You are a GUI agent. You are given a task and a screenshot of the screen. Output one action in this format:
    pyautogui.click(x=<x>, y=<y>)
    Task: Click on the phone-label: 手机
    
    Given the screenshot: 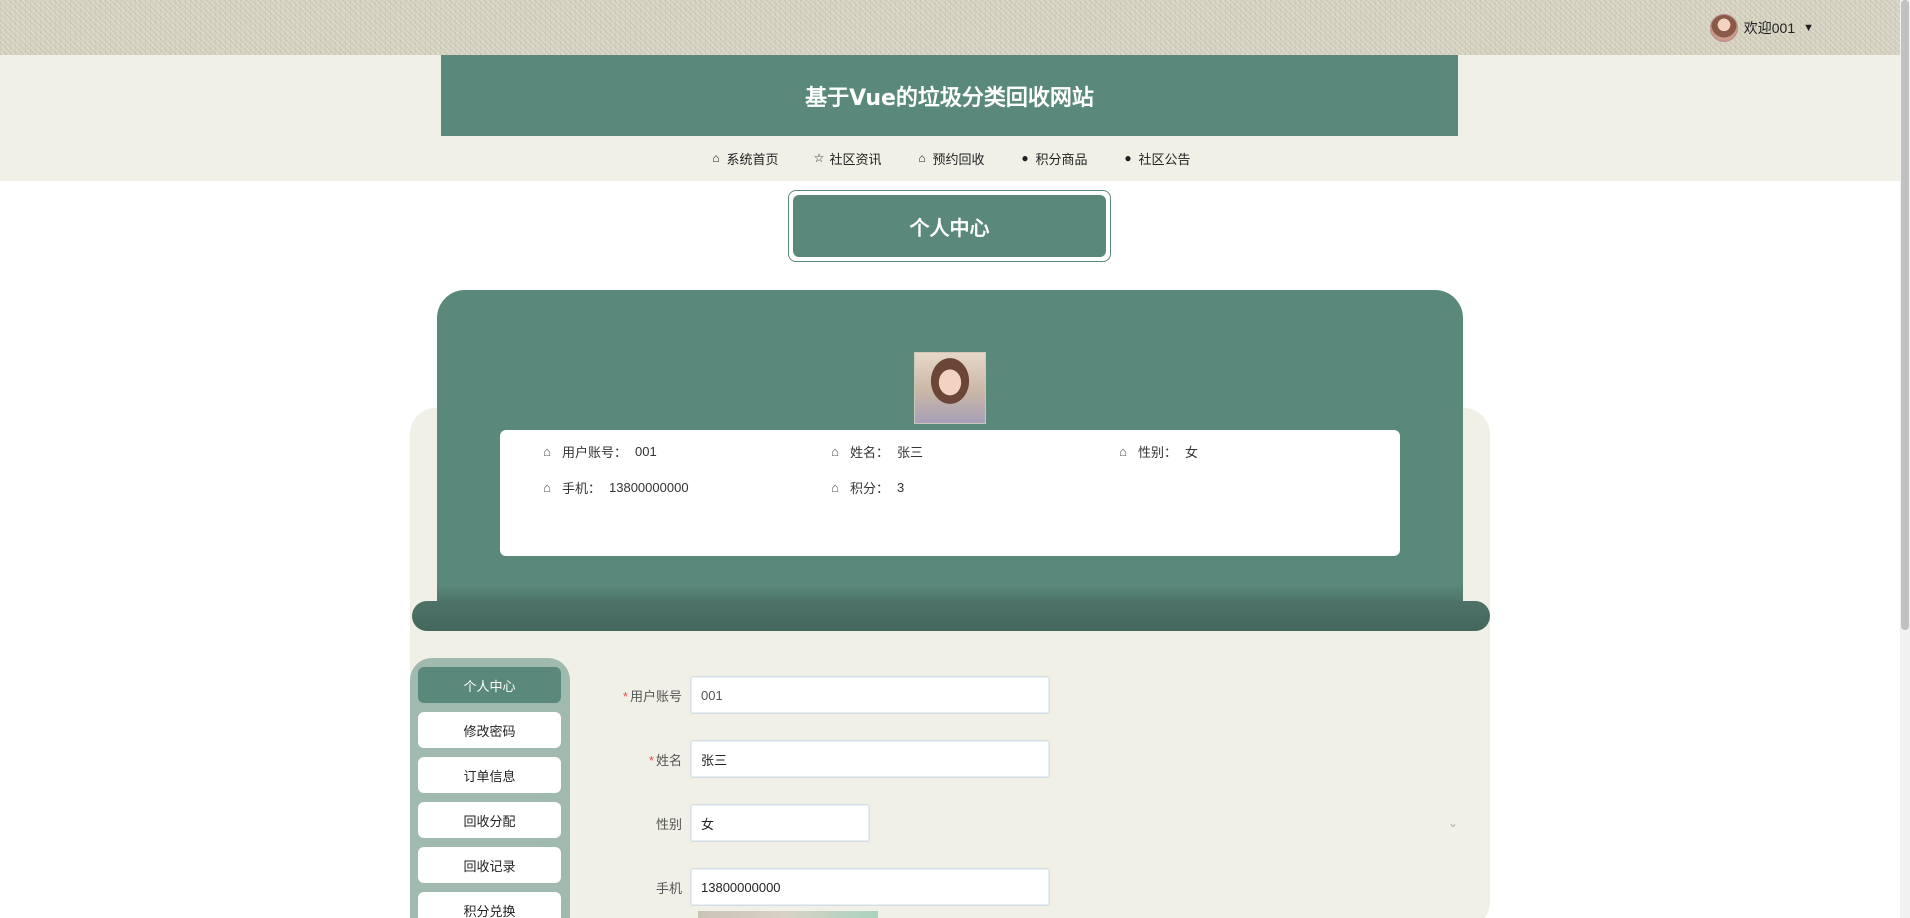 What is the action you would take?
    pyautogui.click(x=668, y=888)
    